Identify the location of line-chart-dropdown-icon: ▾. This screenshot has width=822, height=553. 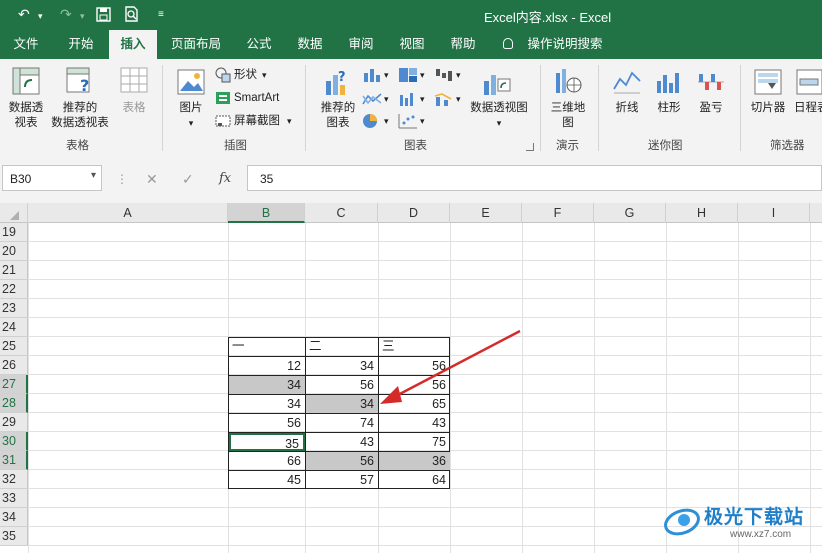
(386, 99).